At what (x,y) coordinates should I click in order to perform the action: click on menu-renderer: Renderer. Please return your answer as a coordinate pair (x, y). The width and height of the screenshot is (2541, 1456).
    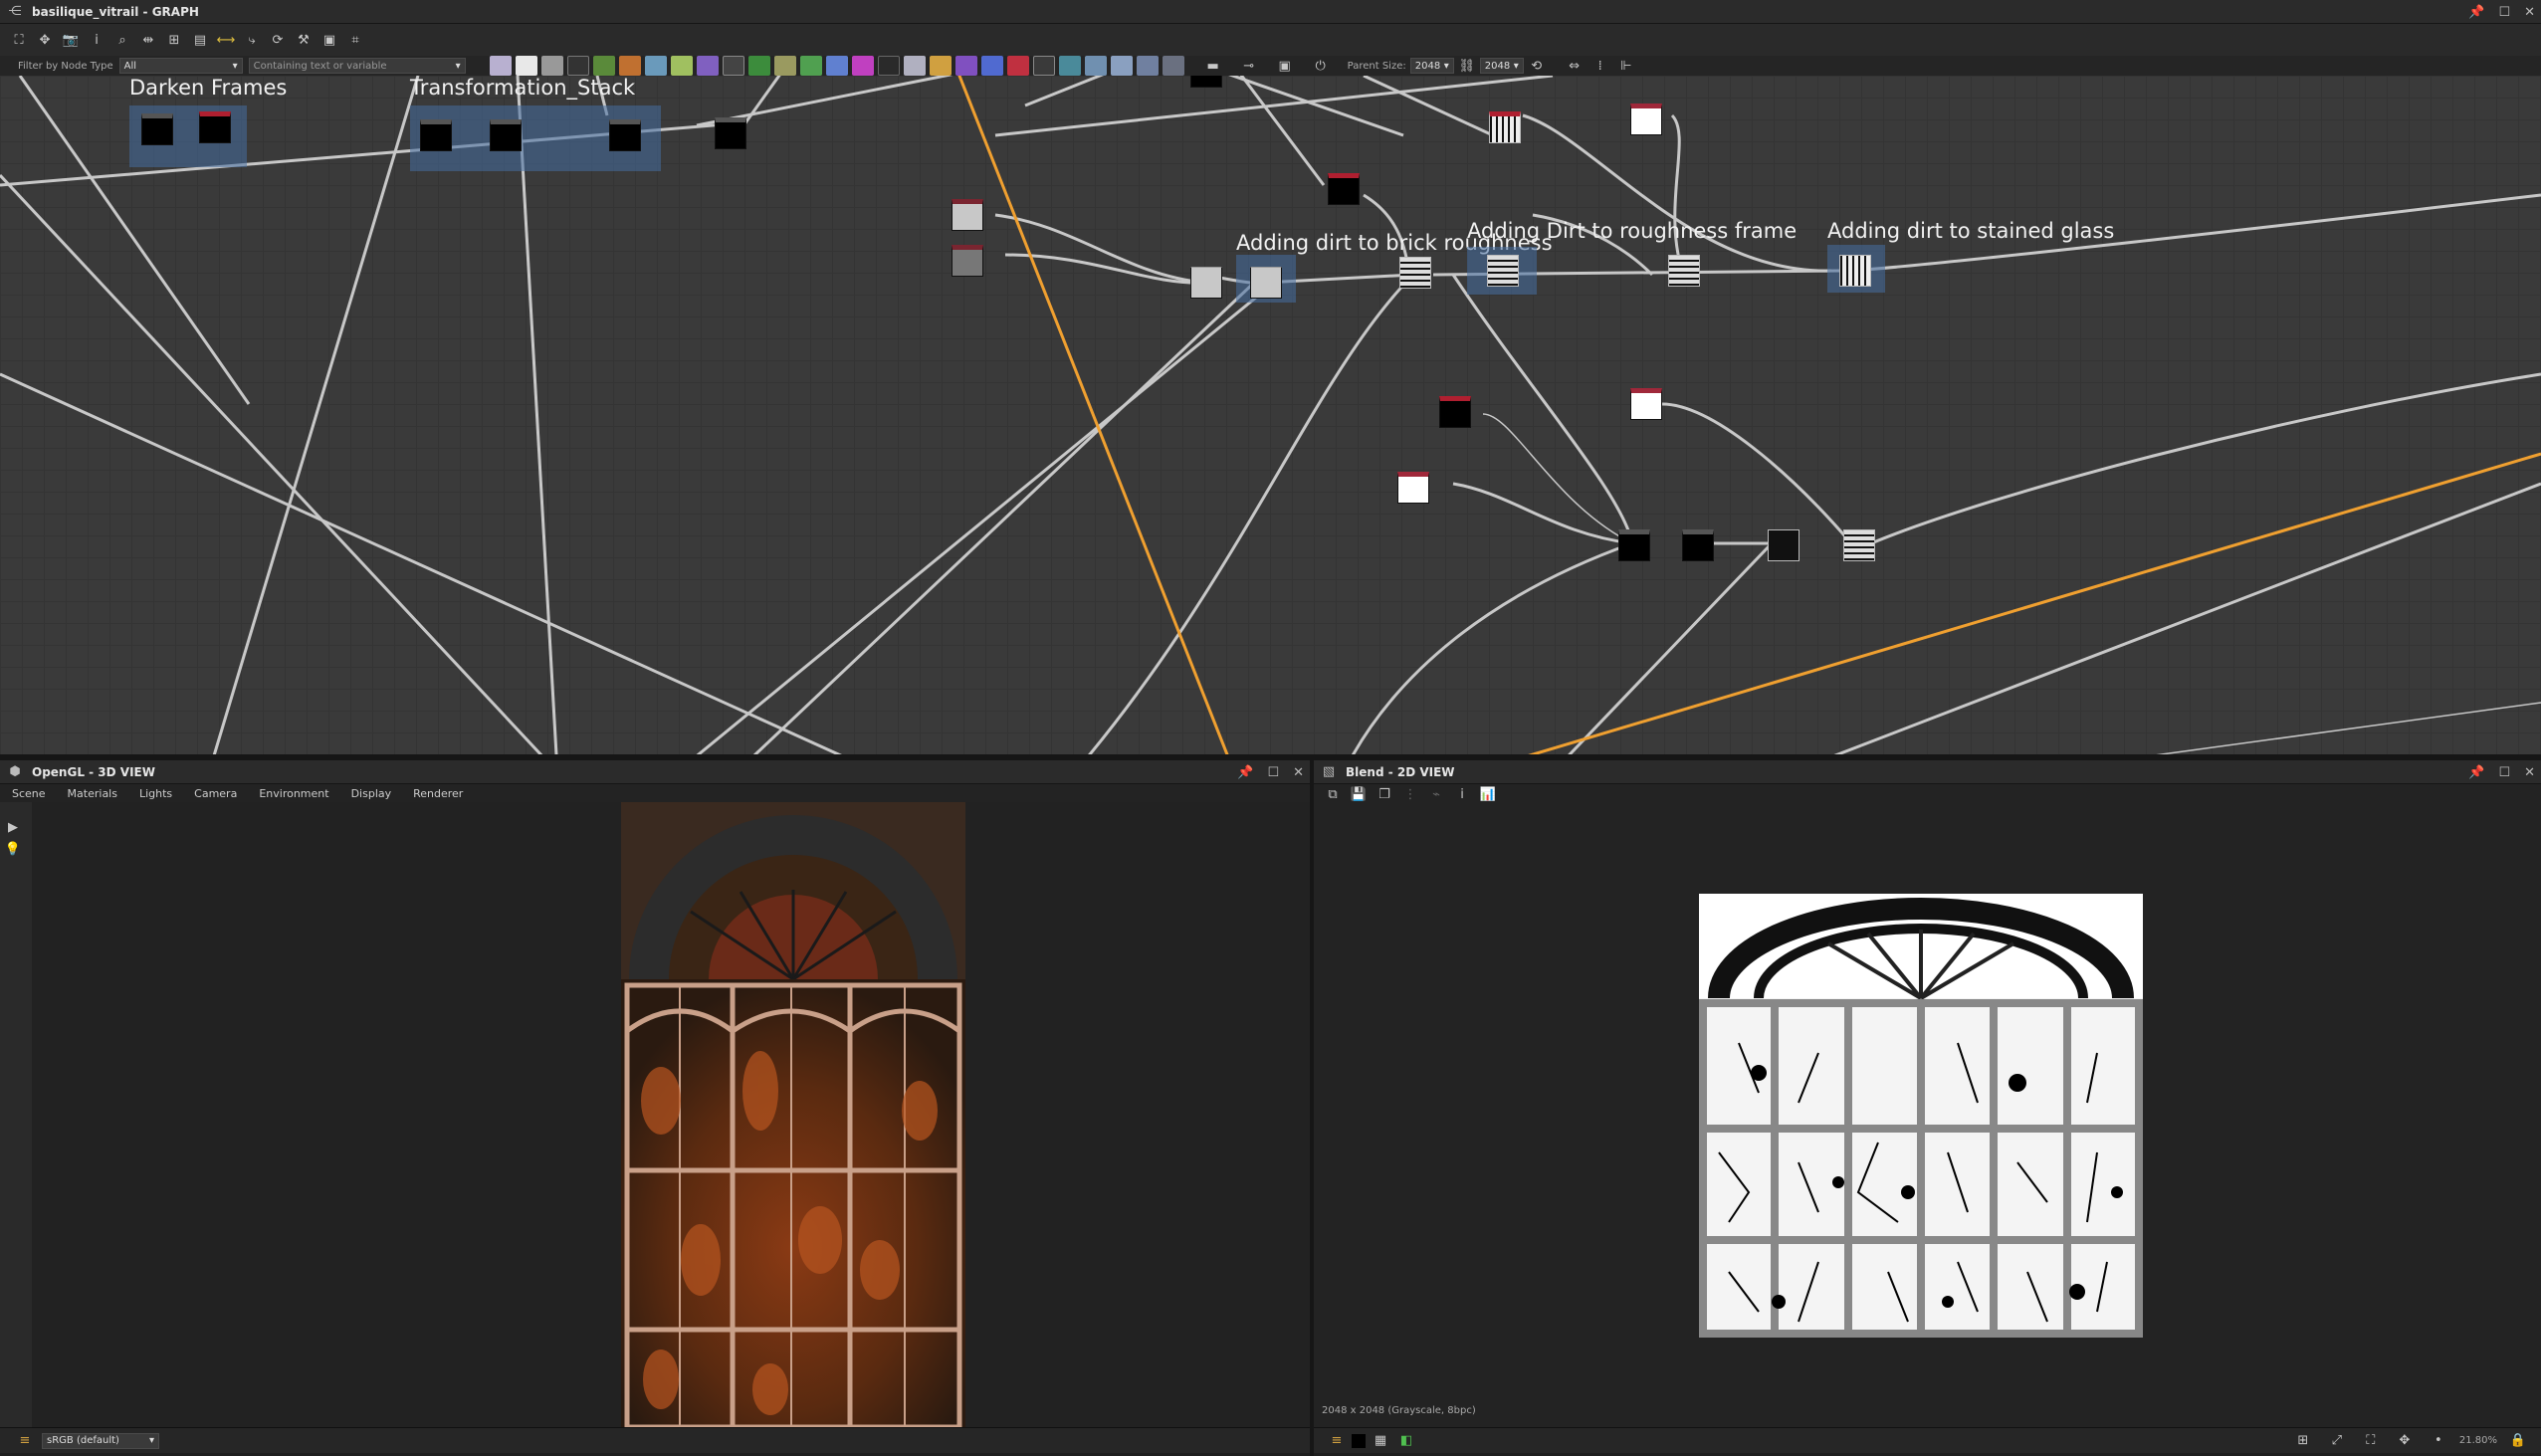
    Looking at the image, I should click on (438, 793).